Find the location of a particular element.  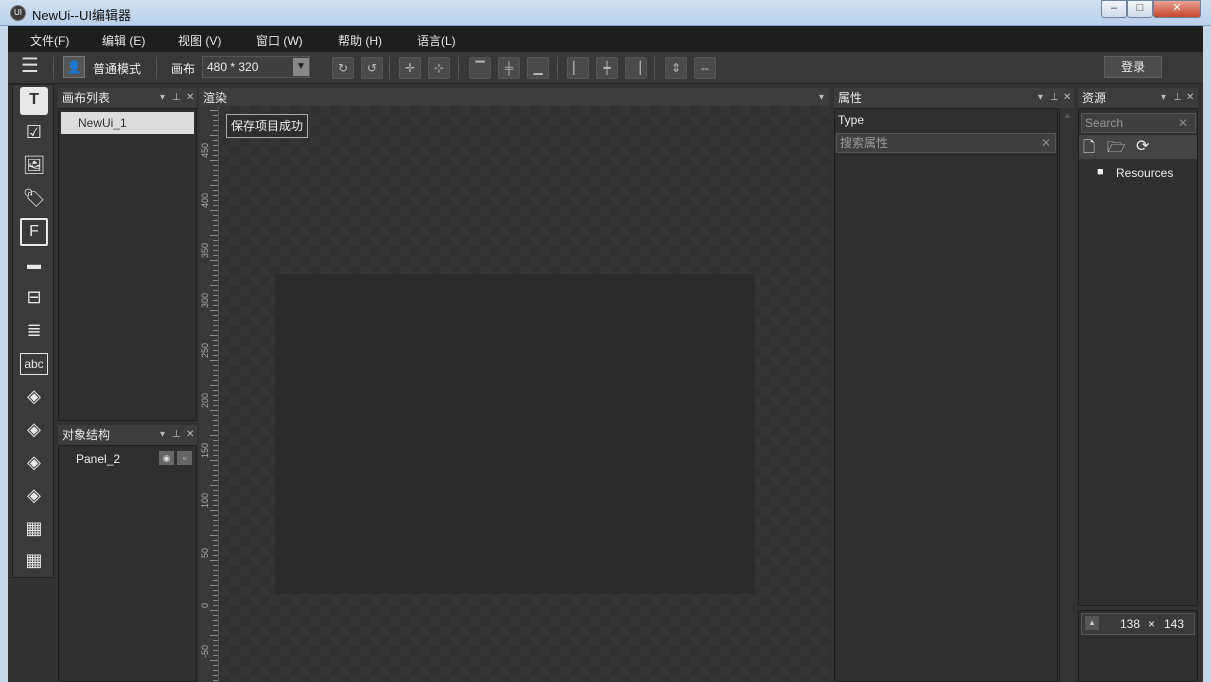

align-top-icon: ▔ is located at coordinates (480, 68).